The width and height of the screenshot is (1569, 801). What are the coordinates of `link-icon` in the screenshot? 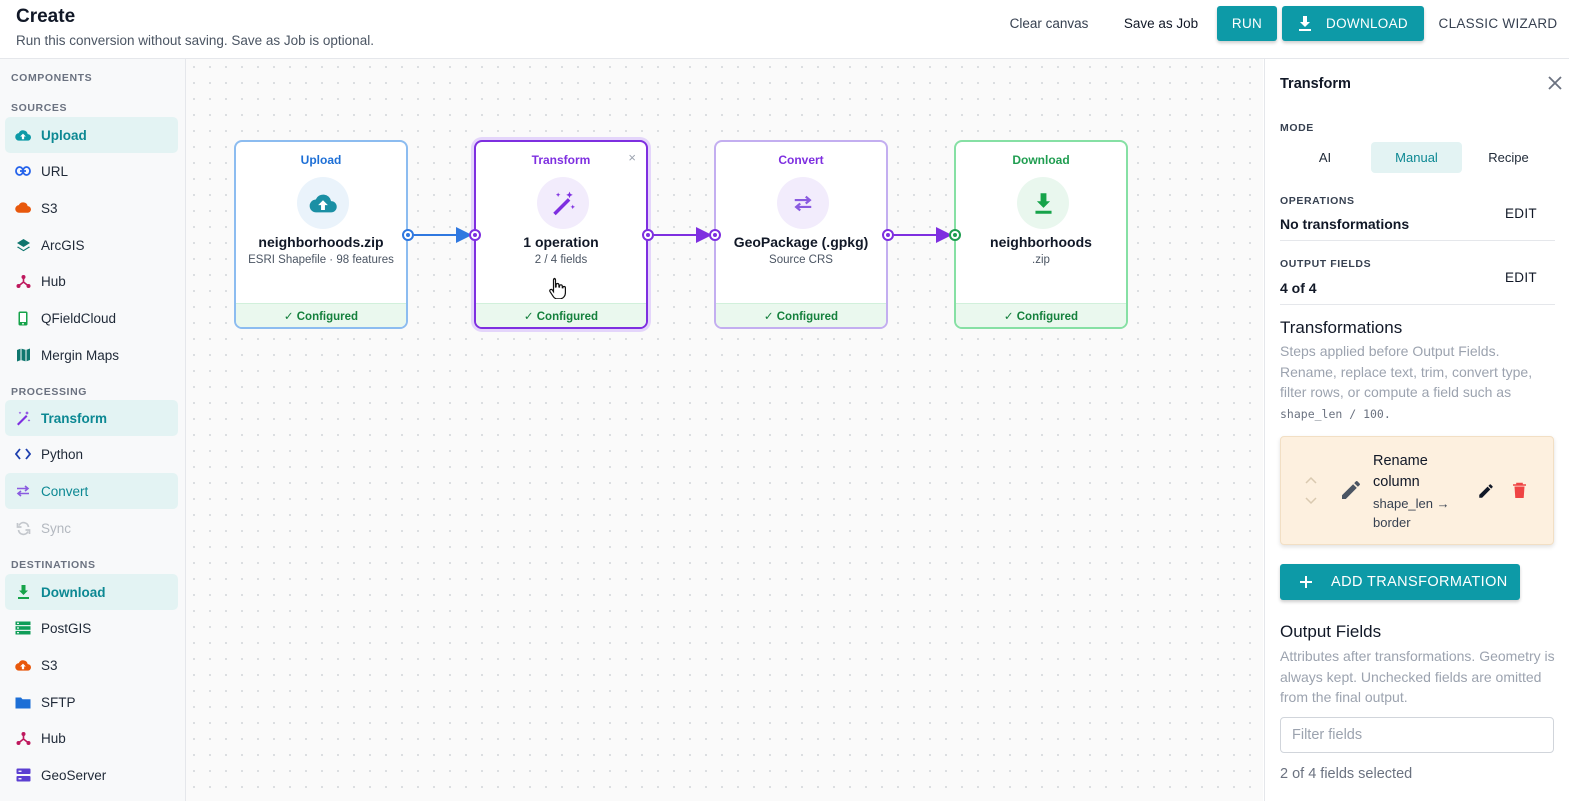 It's located at (23, 171).